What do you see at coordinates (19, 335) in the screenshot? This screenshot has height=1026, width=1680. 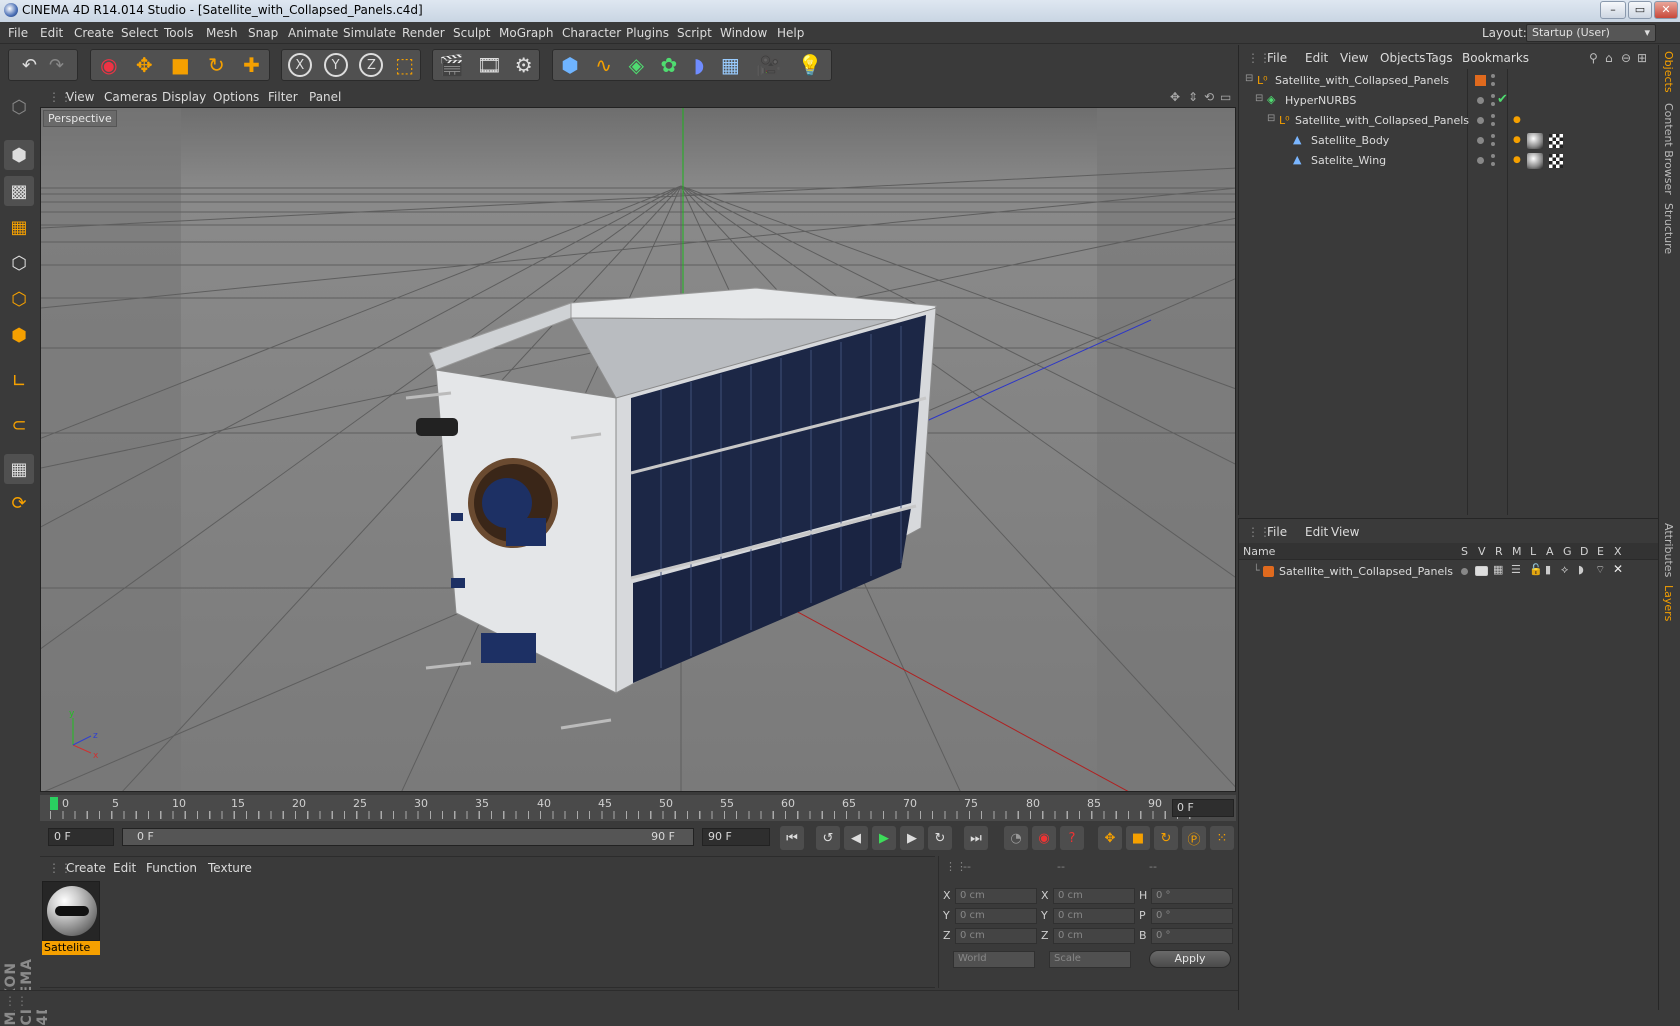 I see `polygons-mode-icon: ⬢` at bounding box center [19, 335].